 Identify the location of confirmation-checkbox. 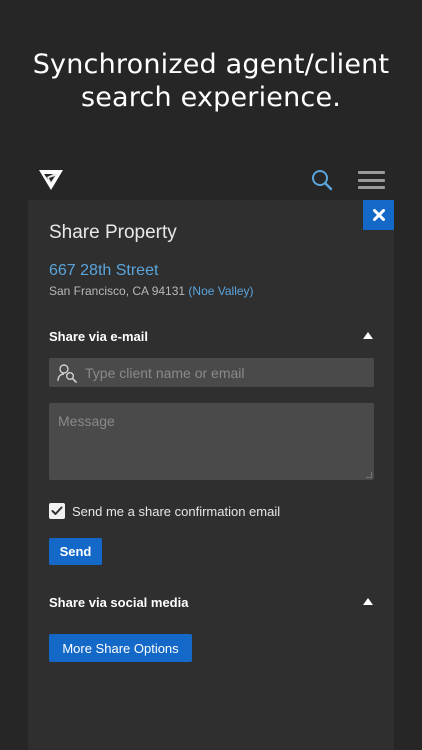
(57, 511).